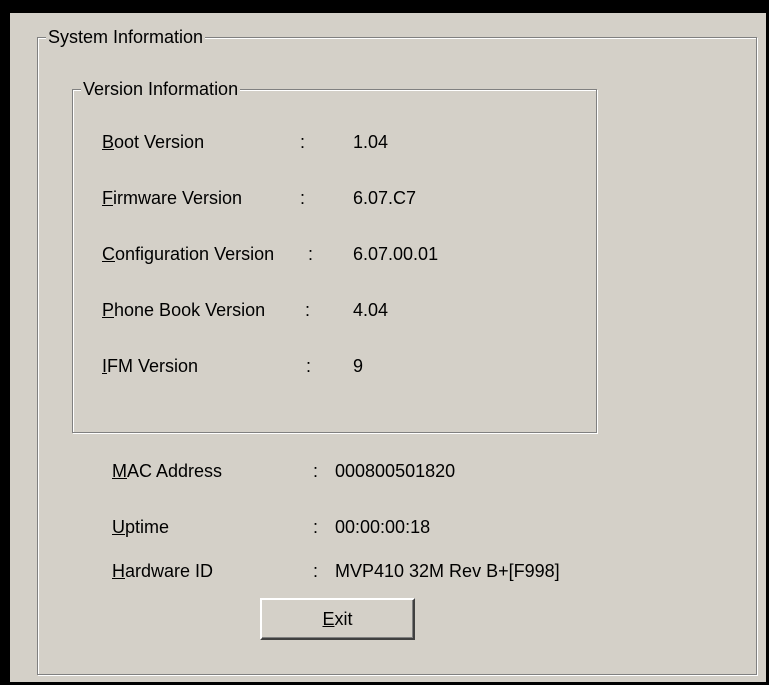 Image resolution: width=769 pixels, height=685 pixels. What do you see at coordinates (167, 471) in the screenshot?
I see `mac-address-label: MAC Address` at bounding box center [167, 471].